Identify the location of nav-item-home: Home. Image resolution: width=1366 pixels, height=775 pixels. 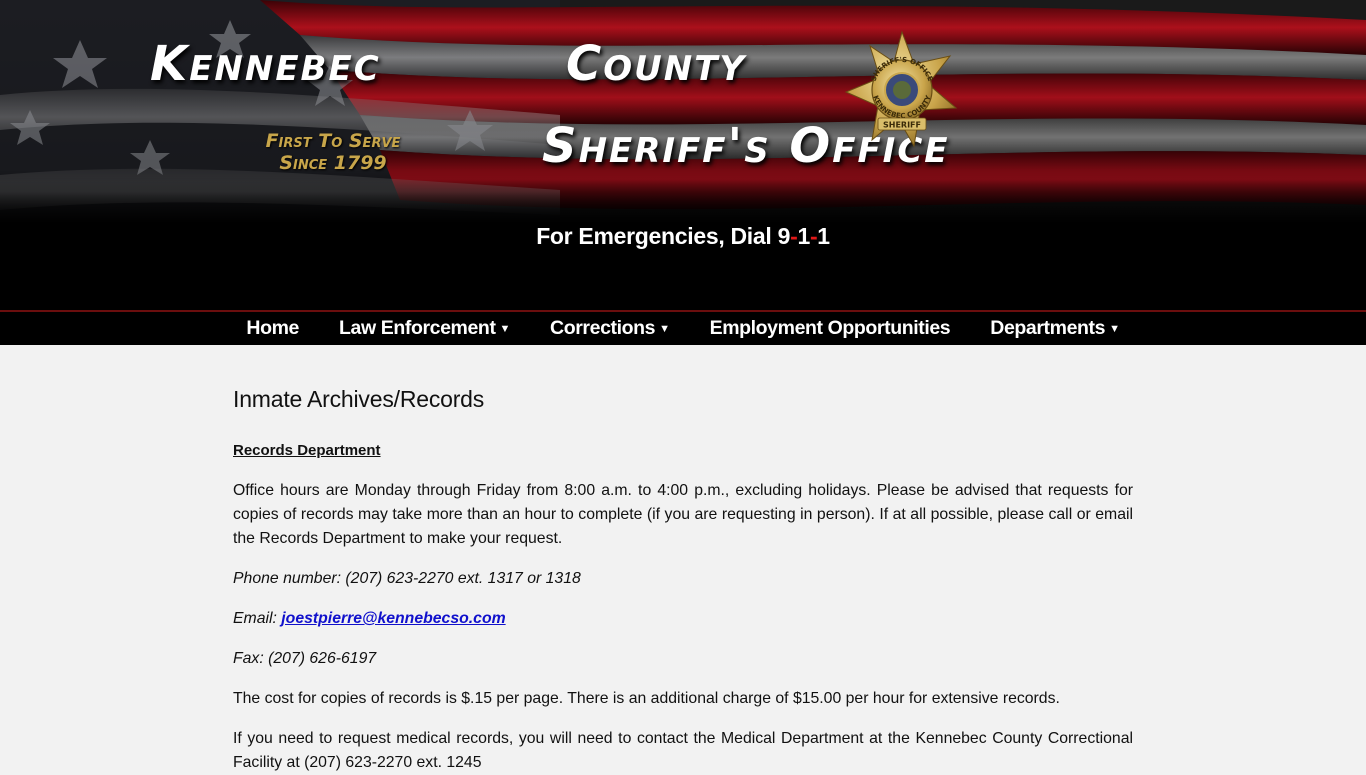
(272, 328).